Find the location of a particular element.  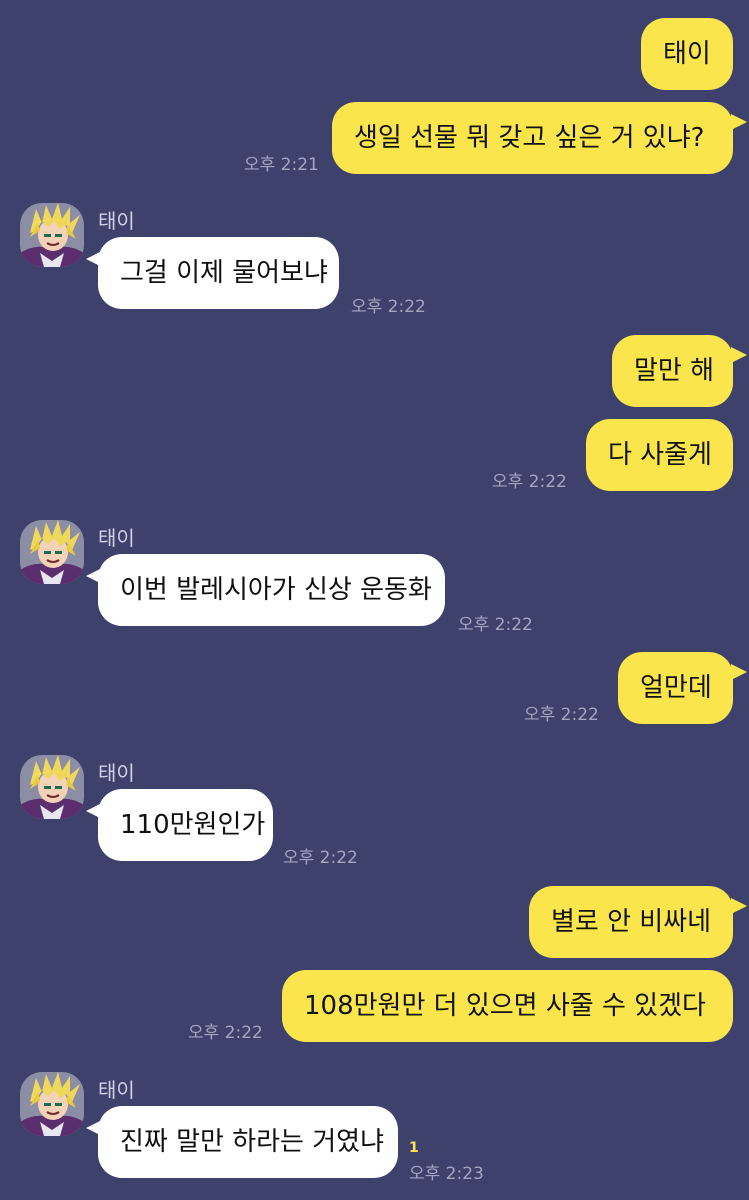

message-text: 별로 안 비싸네 is located at coordinates (631, 922).